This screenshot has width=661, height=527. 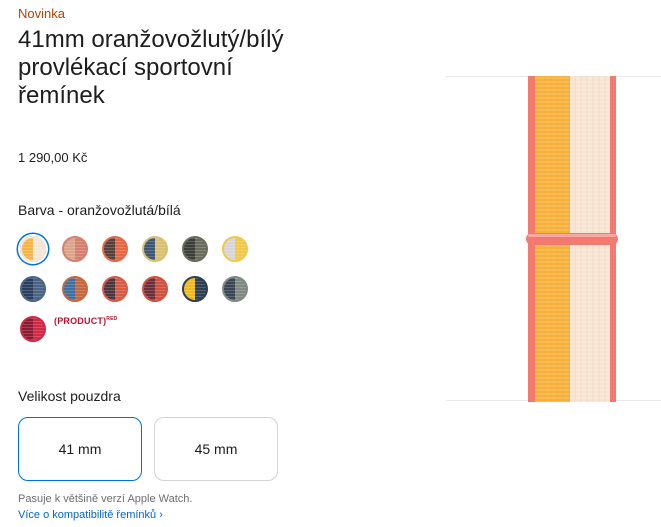 What do you see at coordinates (80, 449) in the screenshot?
I see `size-option-41mm: 41 mm` at bounding box center [80, 449].